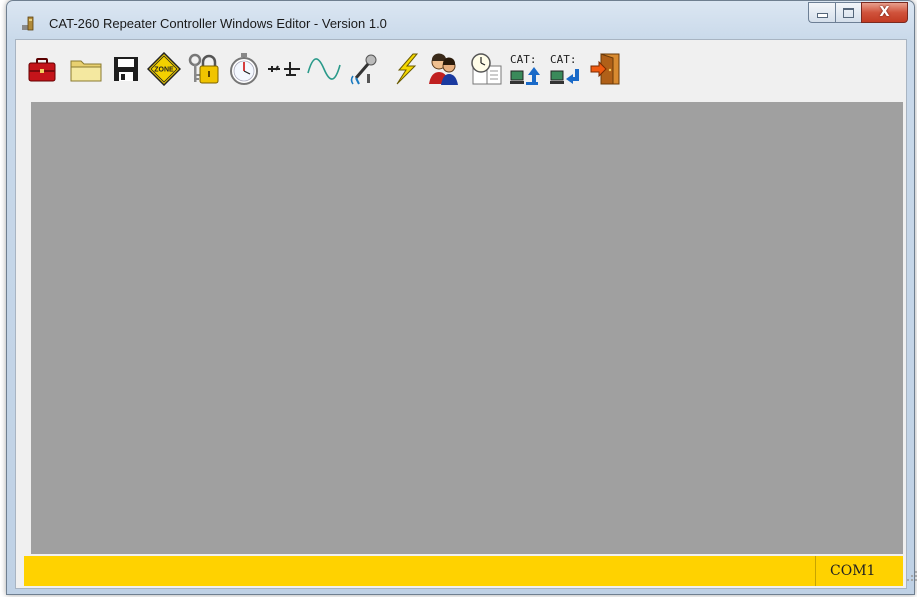 The width and height of the screenshot is (917, 597). I want to click on status-bar: COM1, so click(470, 571).